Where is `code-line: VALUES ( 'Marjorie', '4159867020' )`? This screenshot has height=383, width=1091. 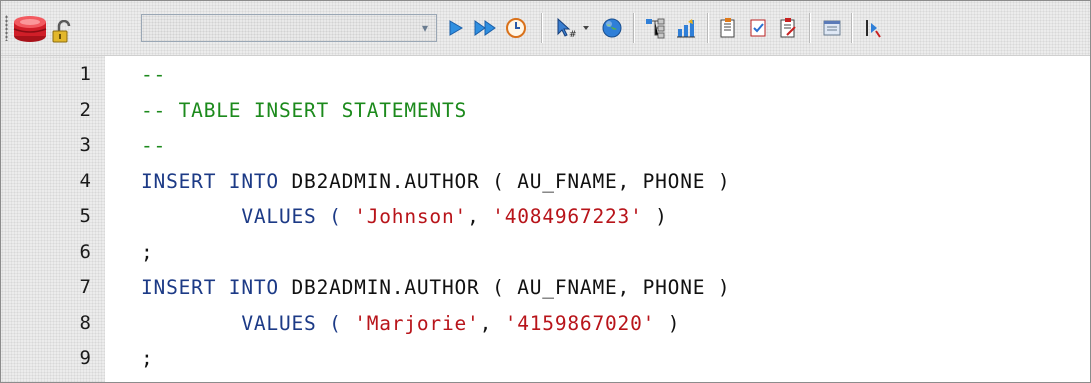 code-line: VALUES ( 'Marjorie', '4159867020' ) is located at coordinates (410, 323).